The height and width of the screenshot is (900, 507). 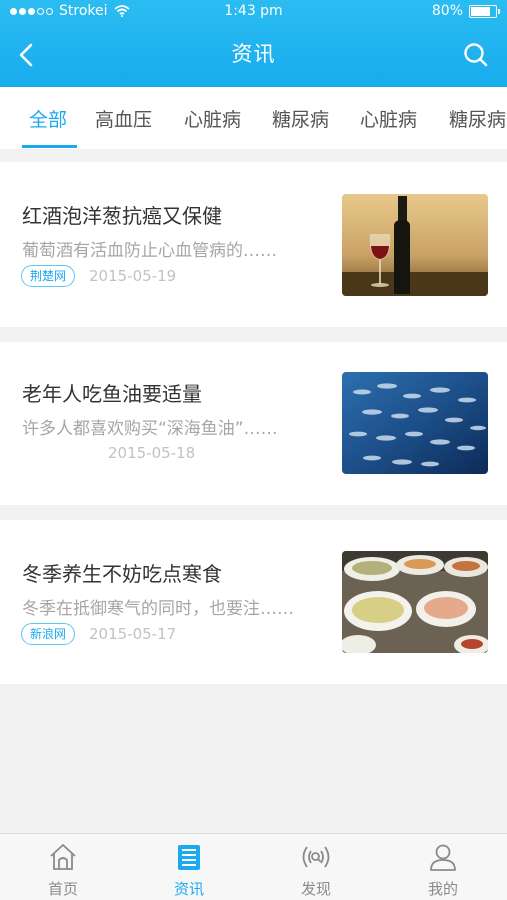 What do you see at coordinates (253, 118) in the screenshot?
I see `category-tabs: 全部 高血压 心脏病 糖尿病 心脏病 糖尿病` at bounding box center [253, 118].